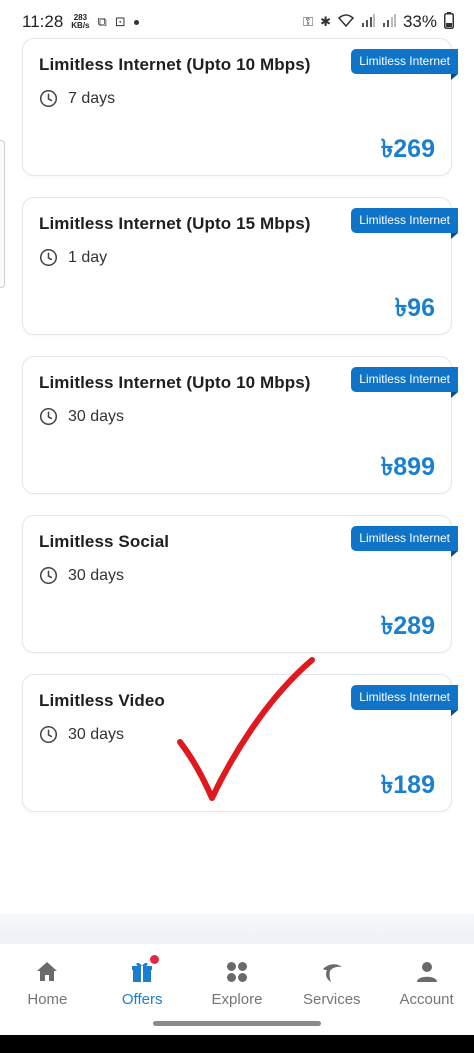  Describe the element at coordinates (102, 21) in the screenshot. I see `screenshot-icon: ⧉` at that location.